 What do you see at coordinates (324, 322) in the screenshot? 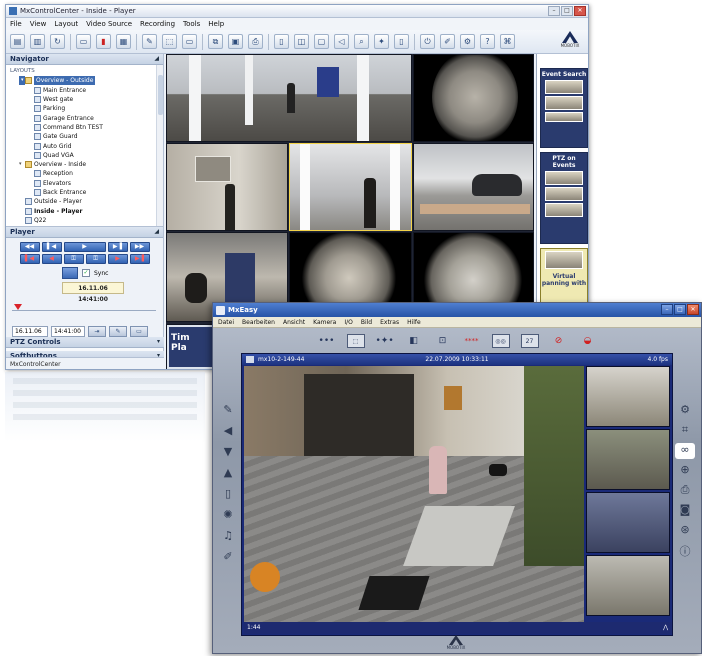
I see `menu-kamera: Kamera` at bounding box center [324, 322].